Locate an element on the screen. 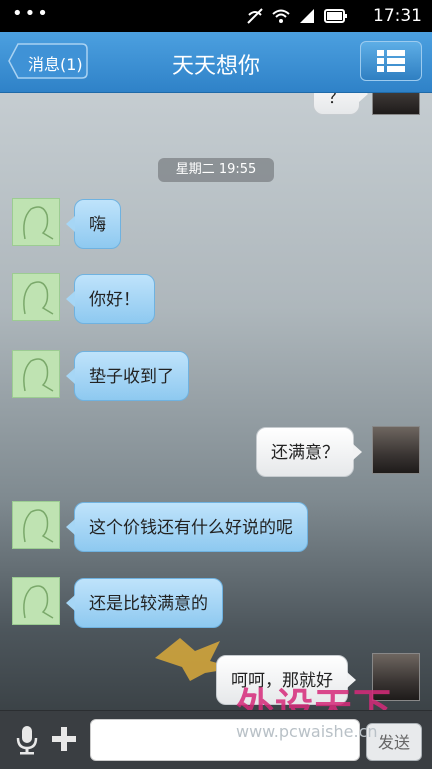  wifi-icon is located at coordinates (281, 16).